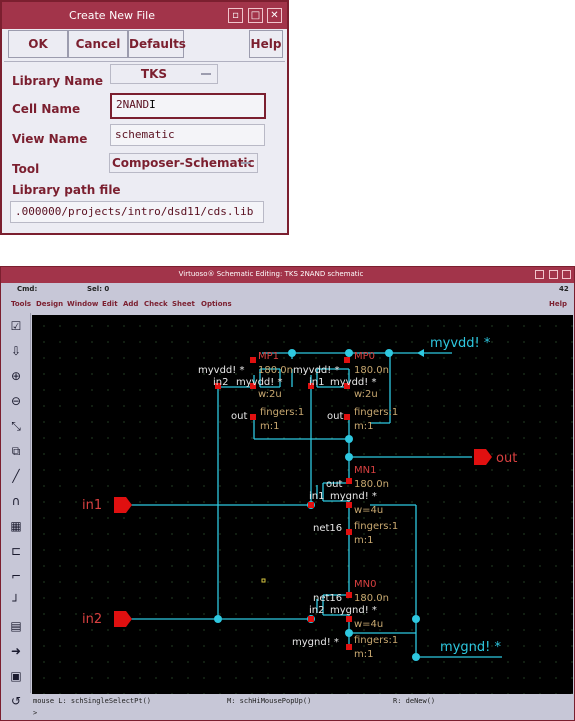 This screenshot has width=575, height=721. What do you see at coordinates (16, 676) in the screenshot?
I see `delete-icon: ▣` at bounding box center [16, 676].